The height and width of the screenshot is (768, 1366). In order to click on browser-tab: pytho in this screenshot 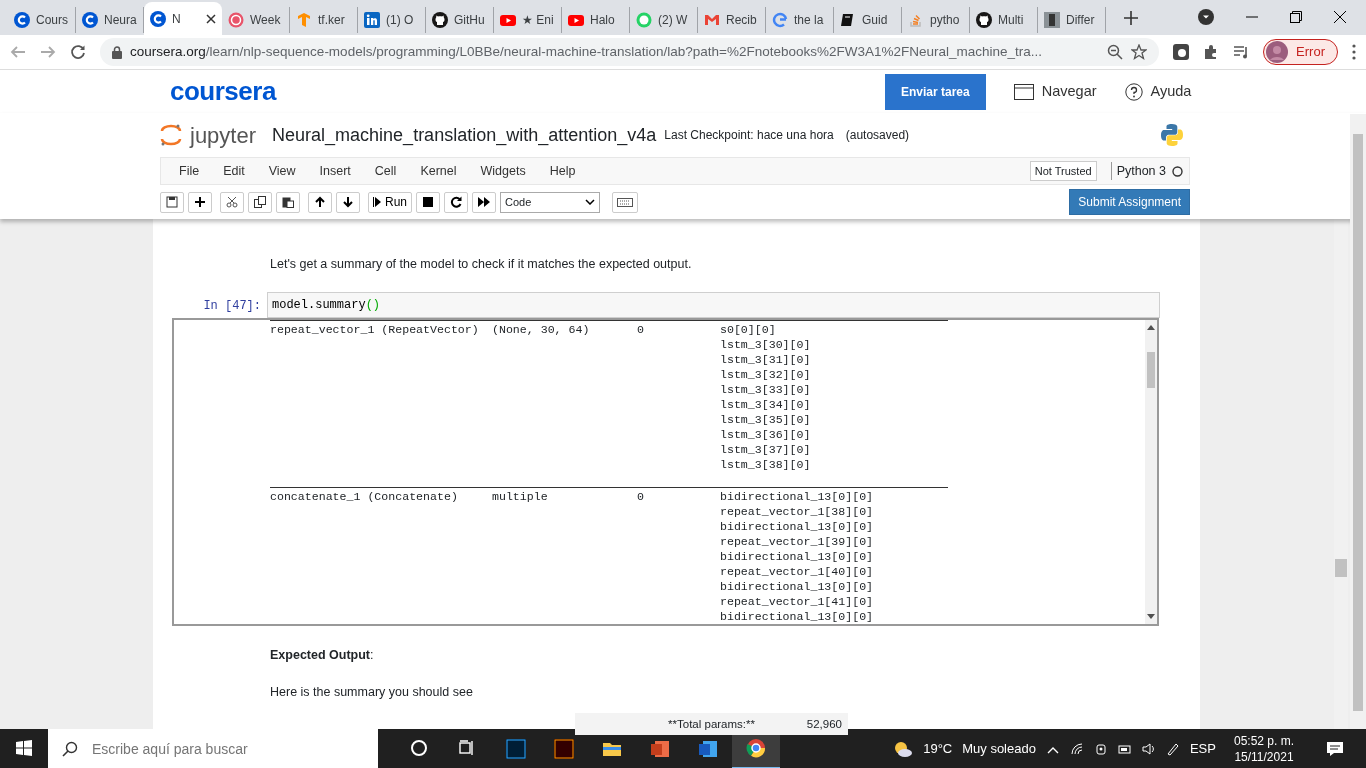, I will do `click(936, 20)`.